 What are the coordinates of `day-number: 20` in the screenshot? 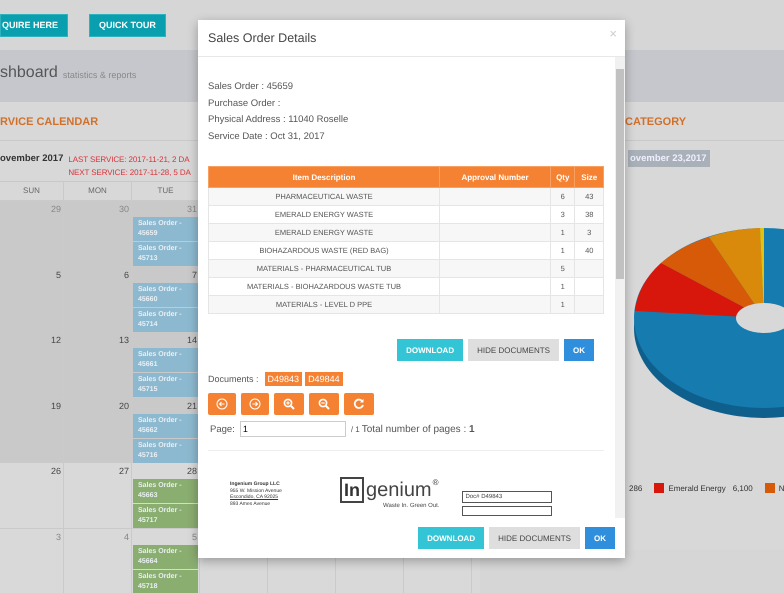 It's located at (124, 406).